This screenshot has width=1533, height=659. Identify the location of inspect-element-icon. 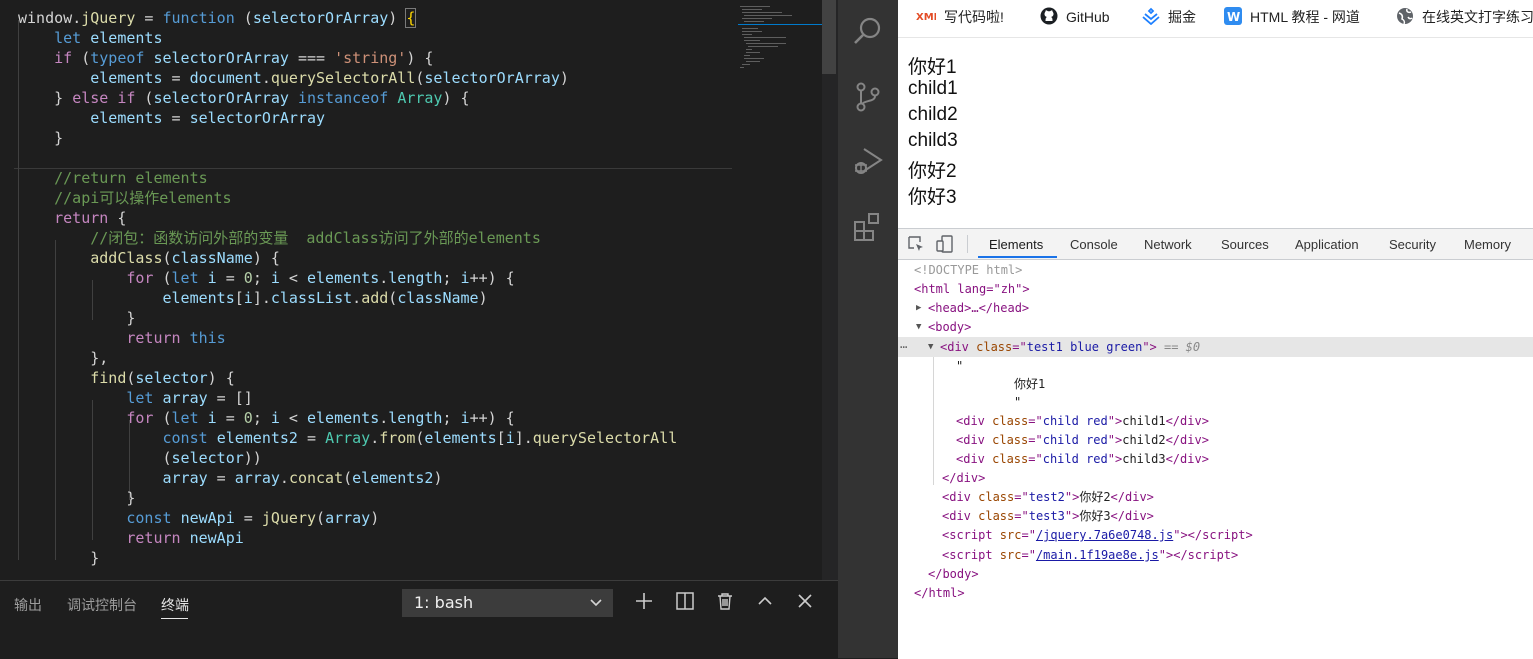
(916, 244).